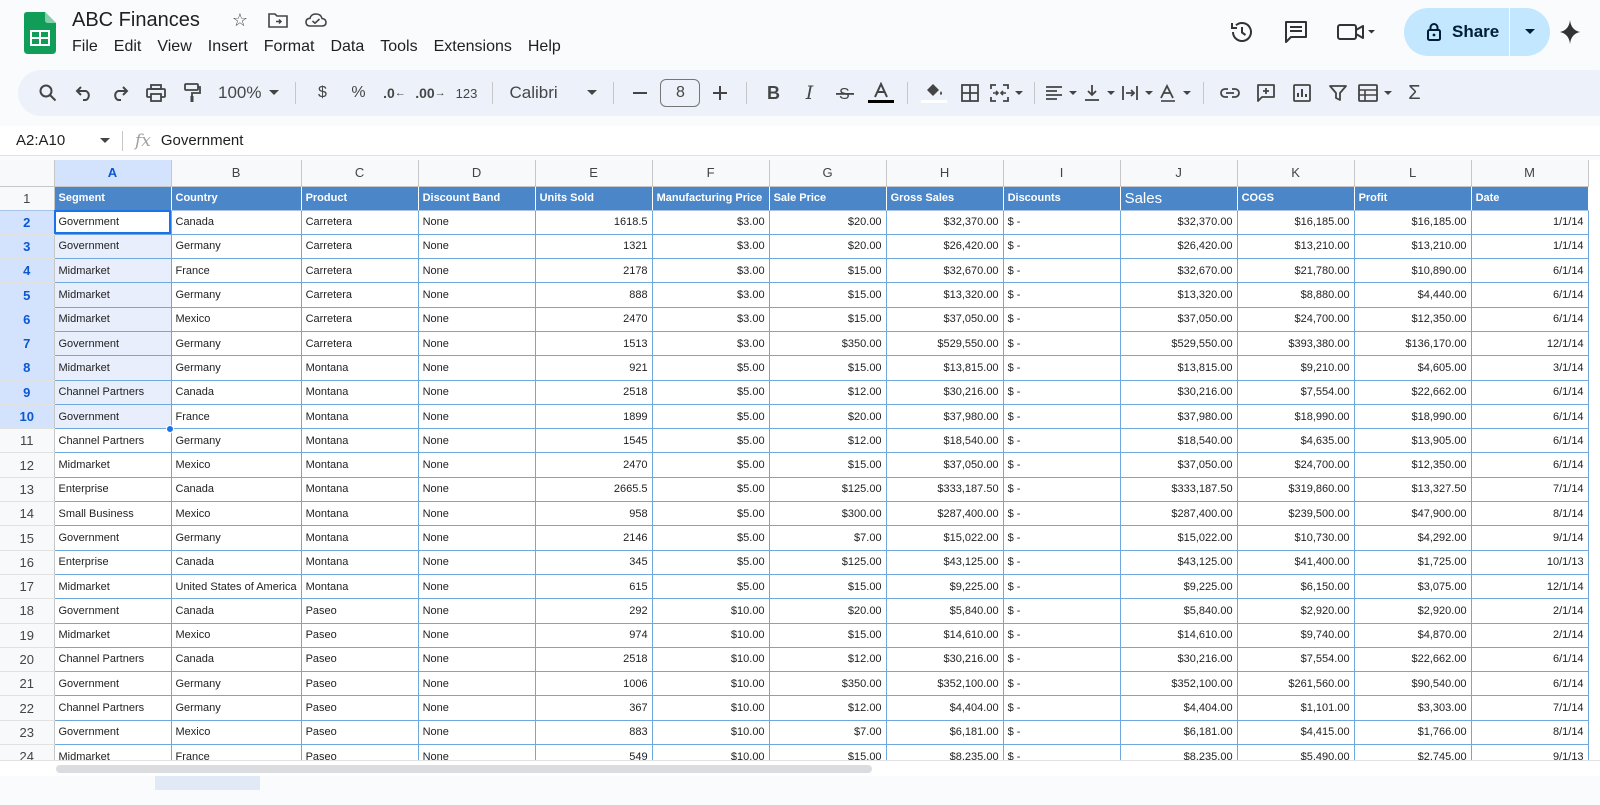 This screenshot has width=1600, height=805. I want to click on column-header-h: H, so click(945, 173).